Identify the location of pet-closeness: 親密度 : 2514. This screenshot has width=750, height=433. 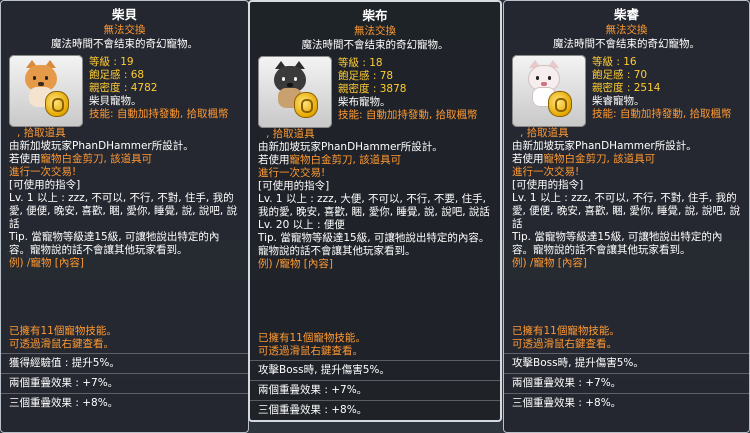
(626, 88).